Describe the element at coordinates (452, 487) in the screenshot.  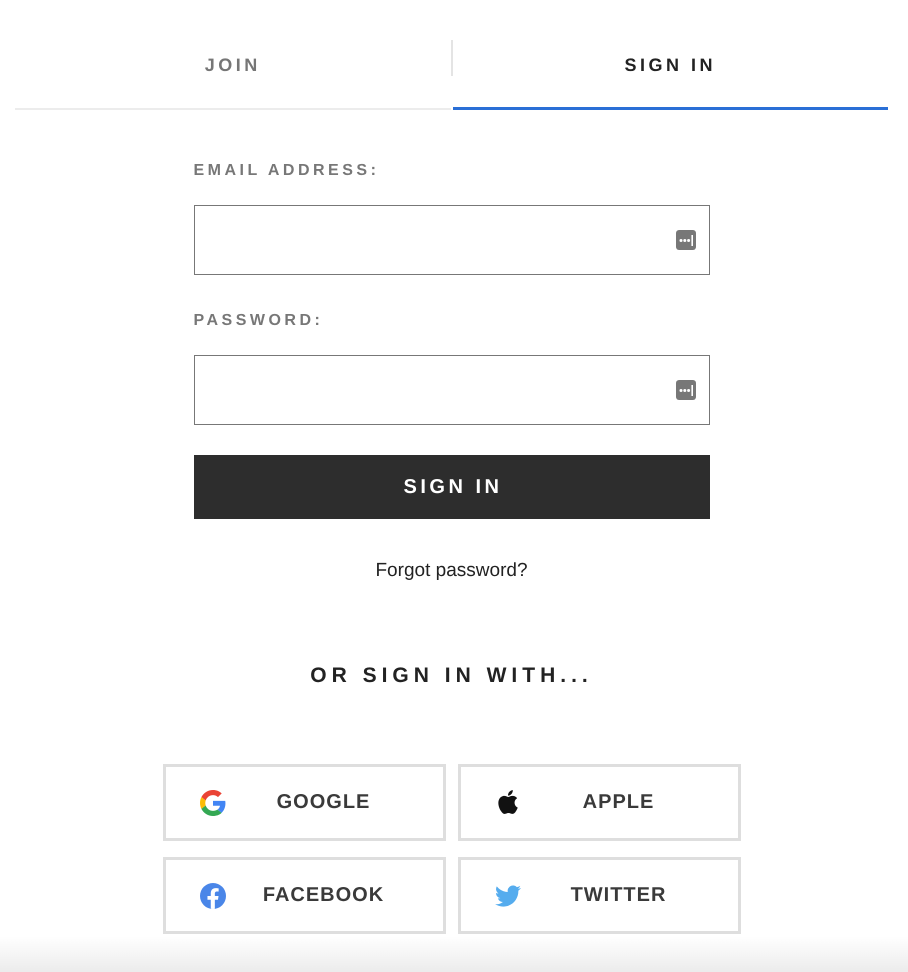
I see `sign-in-button: SIGN IN` at that location.